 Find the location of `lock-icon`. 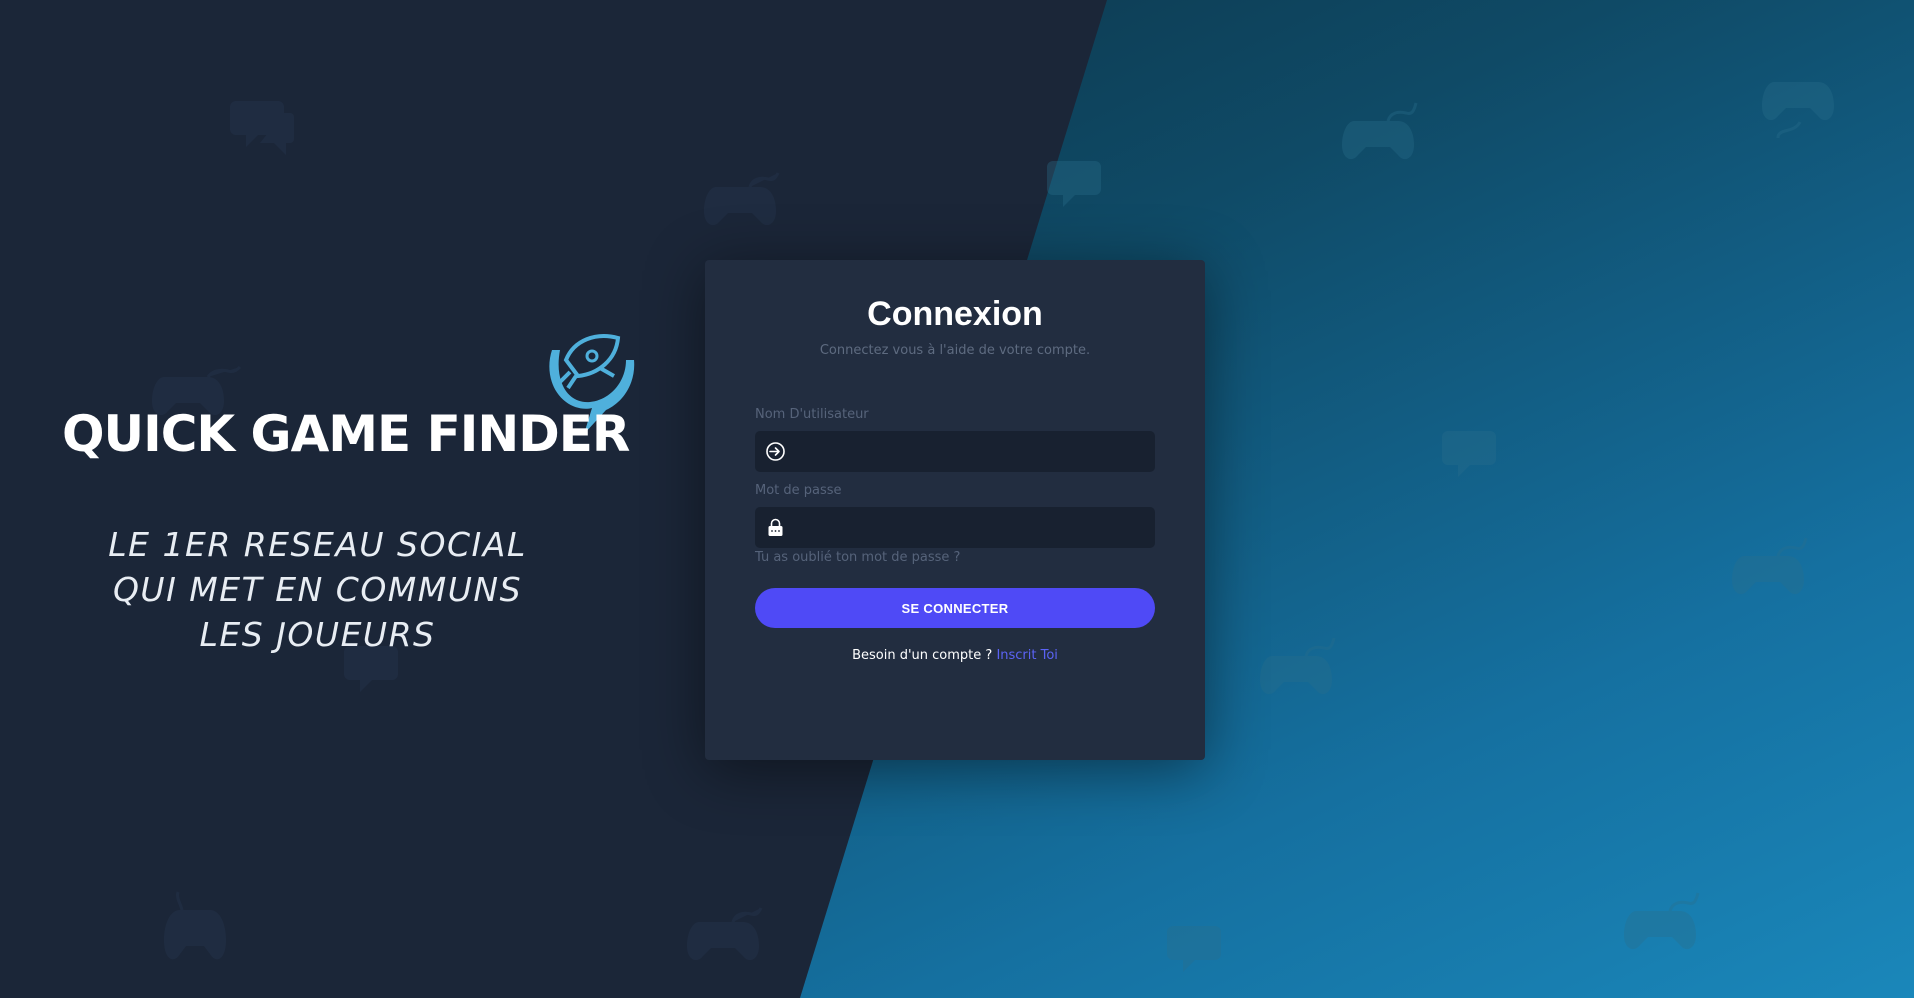

lock-icon is located at coordinates (775, 527).